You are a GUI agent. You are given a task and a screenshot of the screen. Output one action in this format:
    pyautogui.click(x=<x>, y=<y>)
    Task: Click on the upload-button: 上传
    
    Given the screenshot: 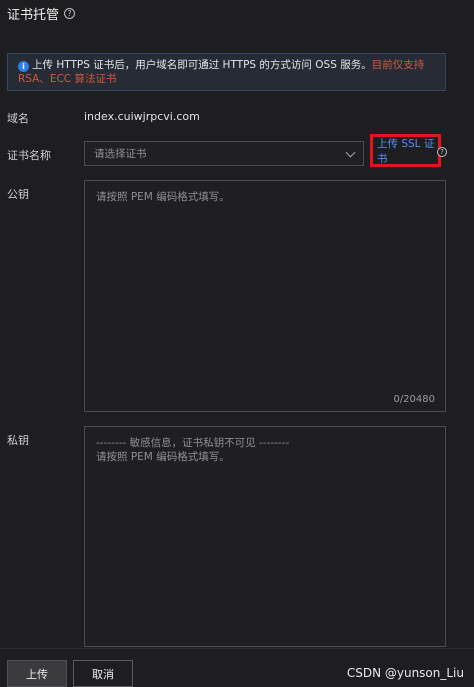 What is the action you would take?
    pyautogui.click(x=37, y=673)
    